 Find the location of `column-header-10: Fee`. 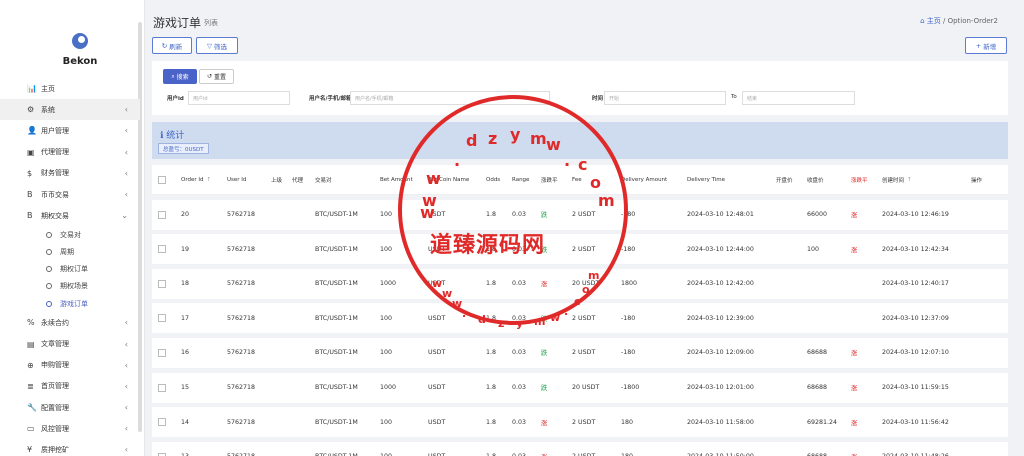

column-header-10: Fee is located at coordinates (577, 179).